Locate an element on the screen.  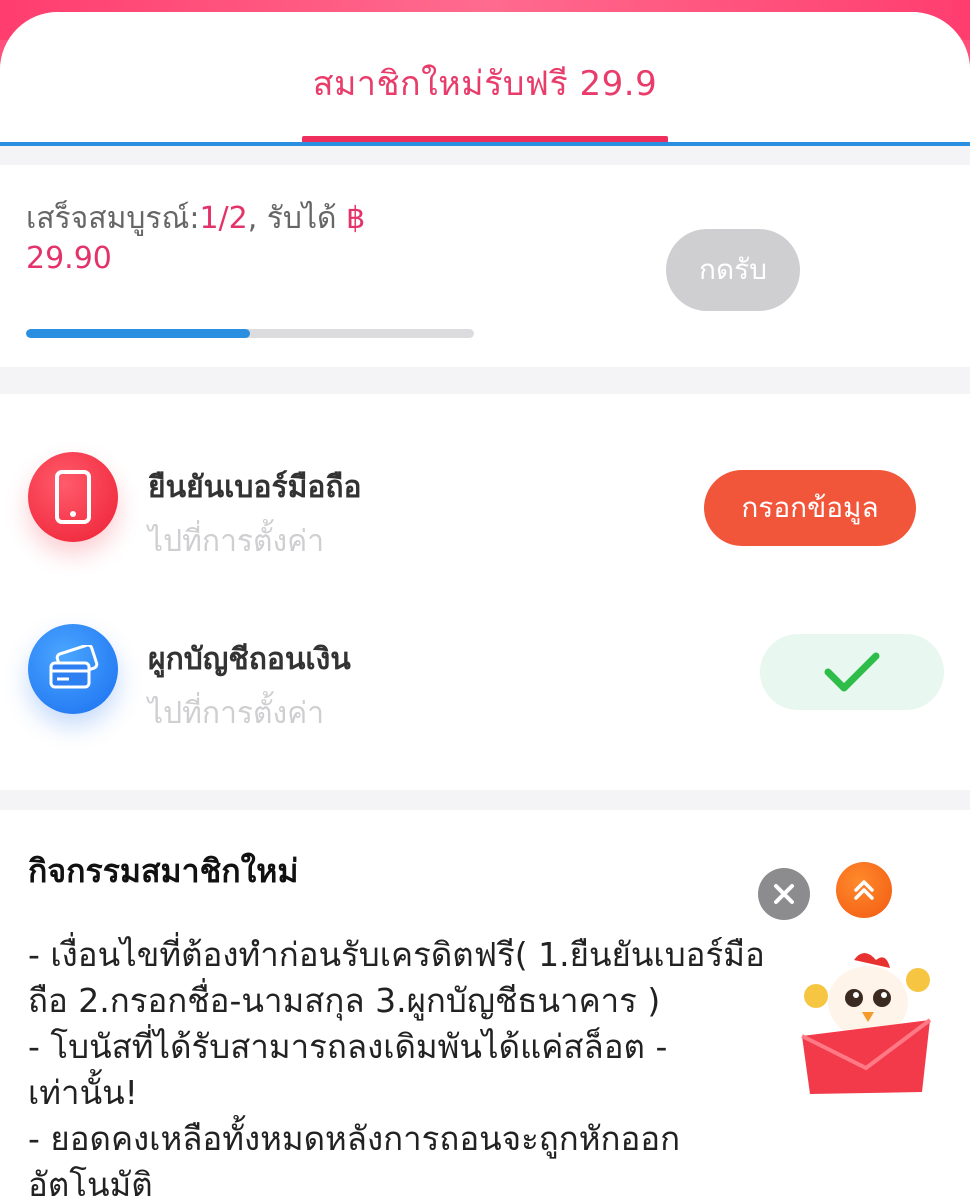
progress-count: 1/2 is located at coordinates (223, 218).